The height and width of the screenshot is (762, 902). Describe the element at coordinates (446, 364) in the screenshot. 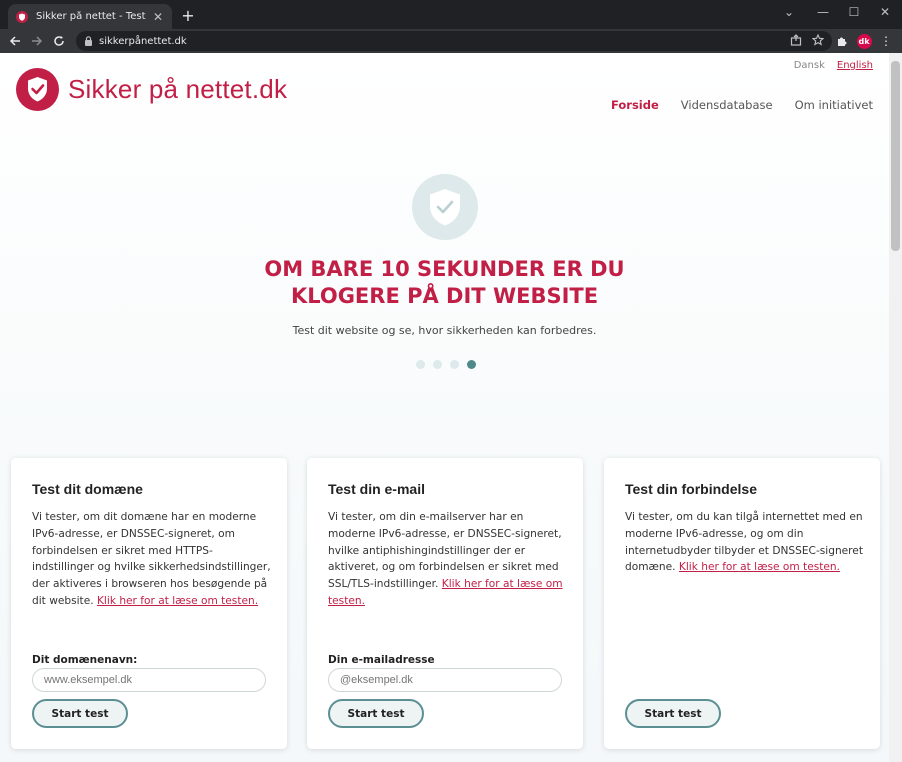

I see `carousel-dots` at that location.